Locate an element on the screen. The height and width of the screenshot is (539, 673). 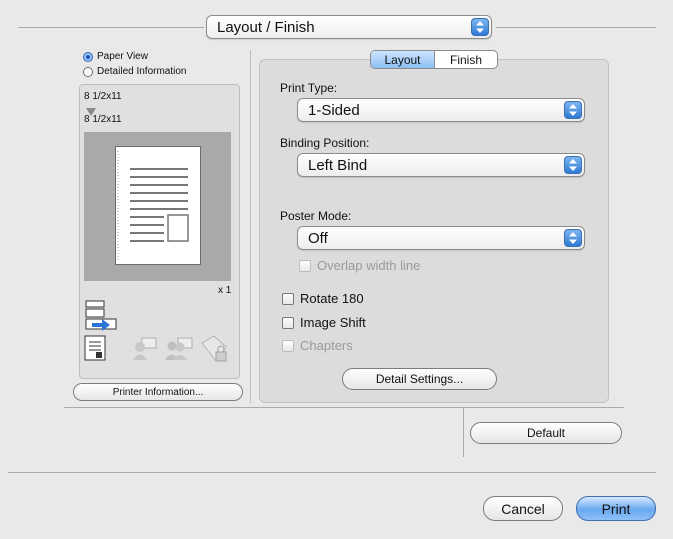
page-preview-sheet is located at coordinates (158, 205).